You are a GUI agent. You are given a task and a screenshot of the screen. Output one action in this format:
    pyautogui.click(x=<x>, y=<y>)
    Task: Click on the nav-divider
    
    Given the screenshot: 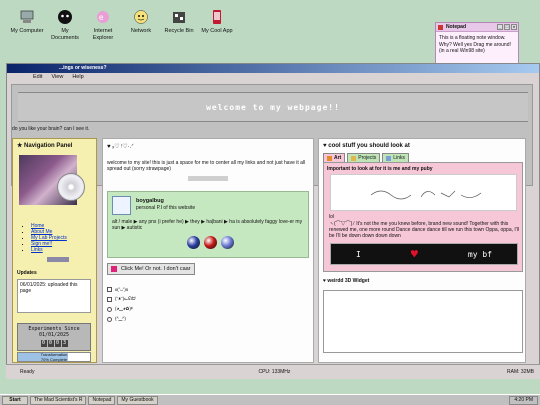 What is the action you would take?
    pyautogui.click(x=58, y=259)
    